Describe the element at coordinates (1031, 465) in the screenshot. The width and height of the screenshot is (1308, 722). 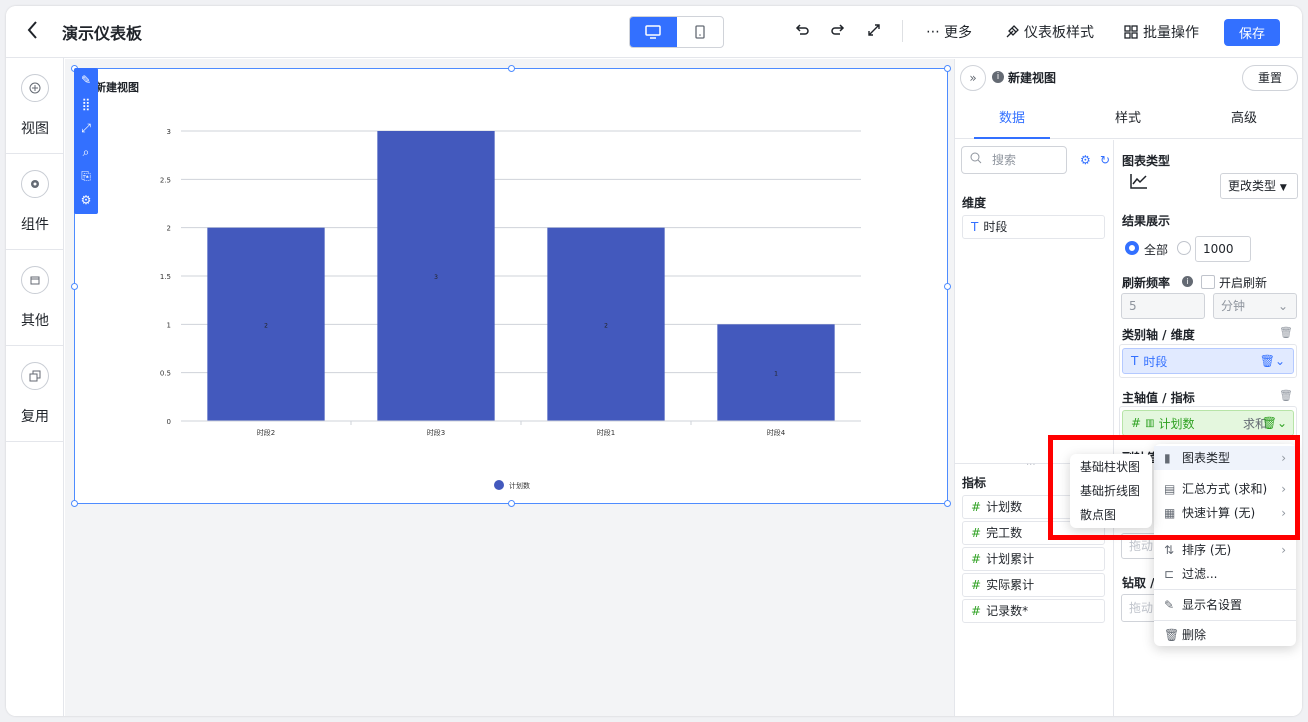
I see `drag-handle: ···` at that location.